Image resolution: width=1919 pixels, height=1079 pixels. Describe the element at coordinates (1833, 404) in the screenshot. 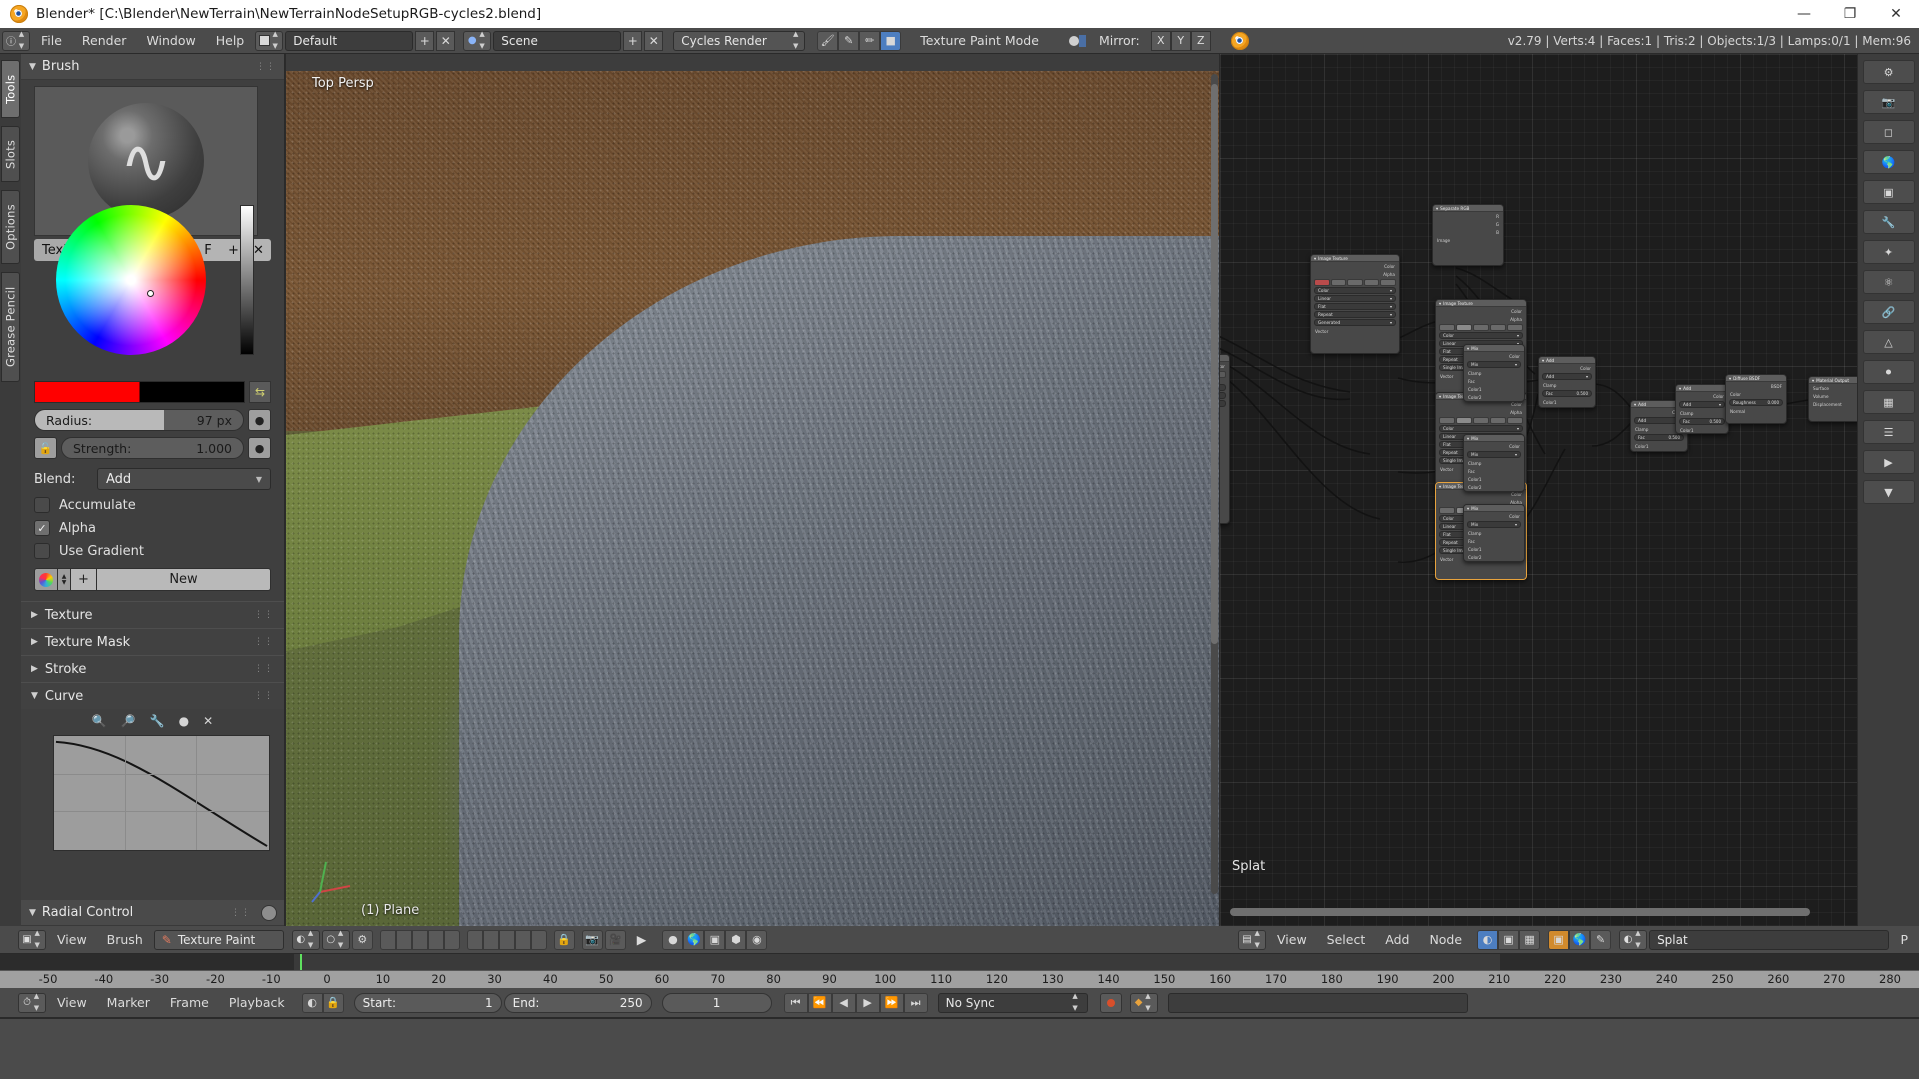

I see `node-input-displacement: Displacement` at that location.